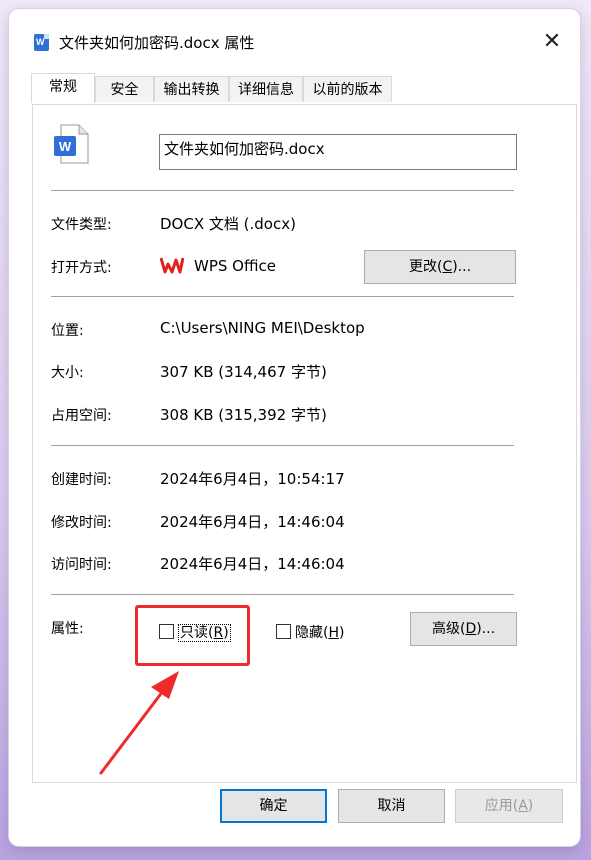 This screenshot has width=591, height=860. I want to click on opens-with-value: WPS Office, so click(218, 265).